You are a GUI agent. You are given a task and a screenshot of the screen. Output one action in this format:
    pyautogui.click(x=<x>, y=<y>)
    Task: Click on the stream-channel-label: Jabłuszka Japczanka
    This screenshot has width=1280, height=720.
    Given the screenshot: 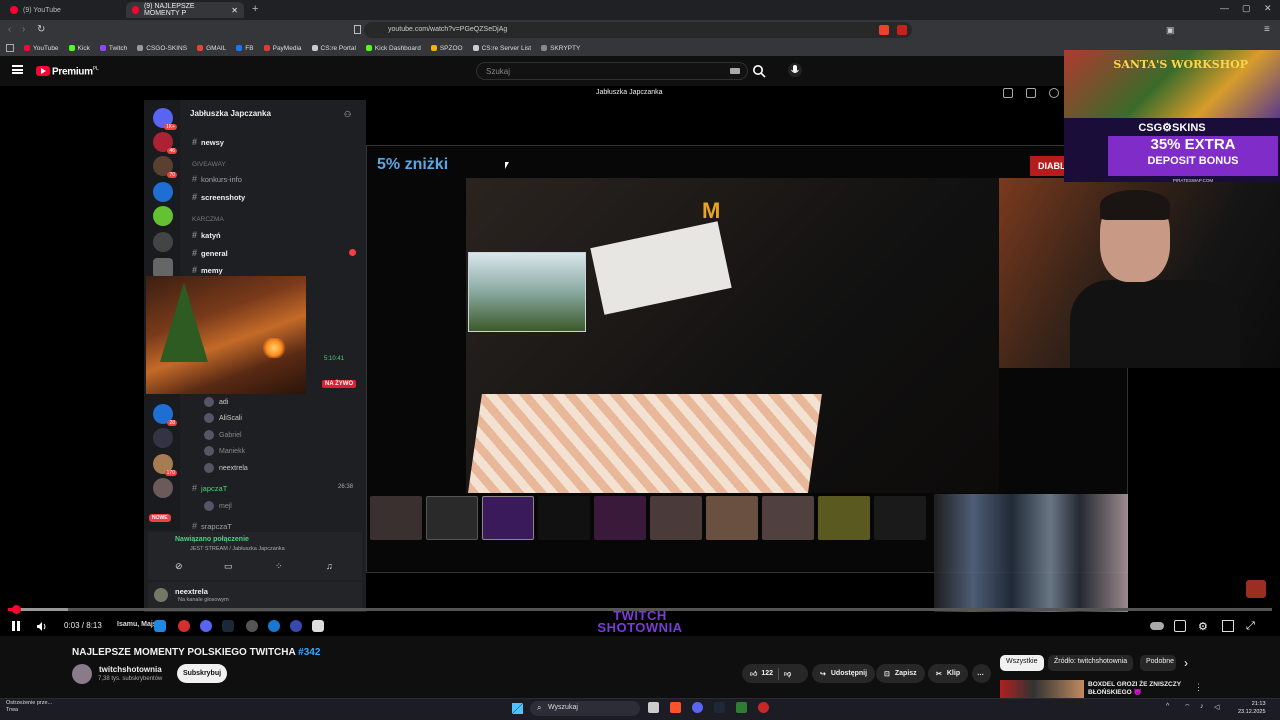 What is the action you would take?
    pyautogui.click(x=629, y=92)
    